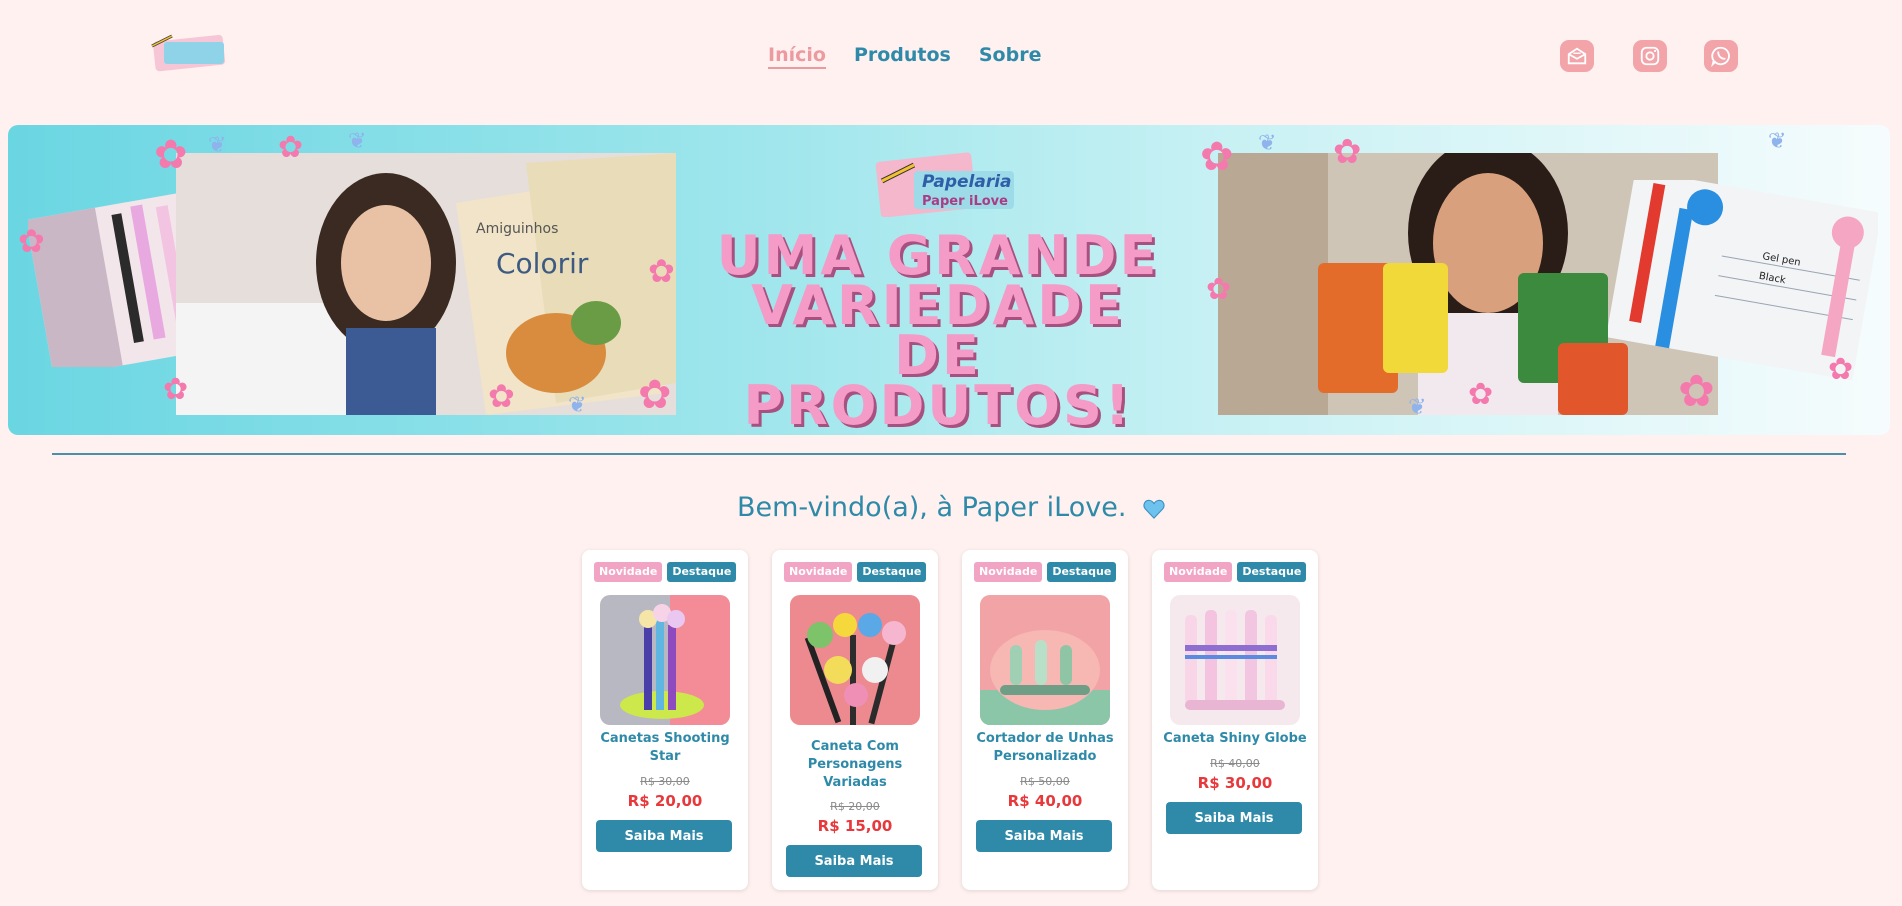 The image size is (1902, 906). I want to click on banner-logo: Papelaria Paper iLove, so click(944, 184).